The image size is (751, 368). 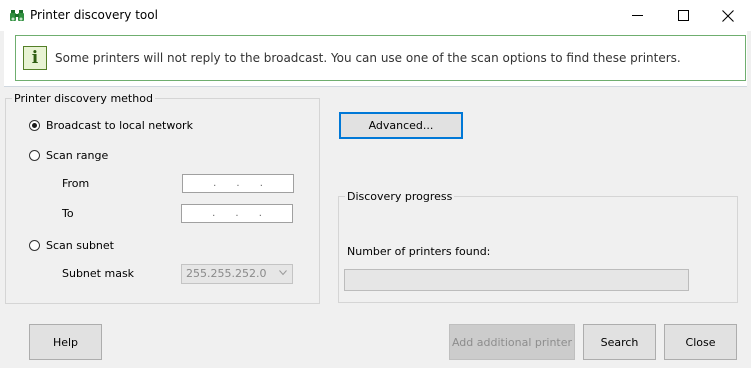 I want to click on search-button: Search, so click(x=619, y=342).